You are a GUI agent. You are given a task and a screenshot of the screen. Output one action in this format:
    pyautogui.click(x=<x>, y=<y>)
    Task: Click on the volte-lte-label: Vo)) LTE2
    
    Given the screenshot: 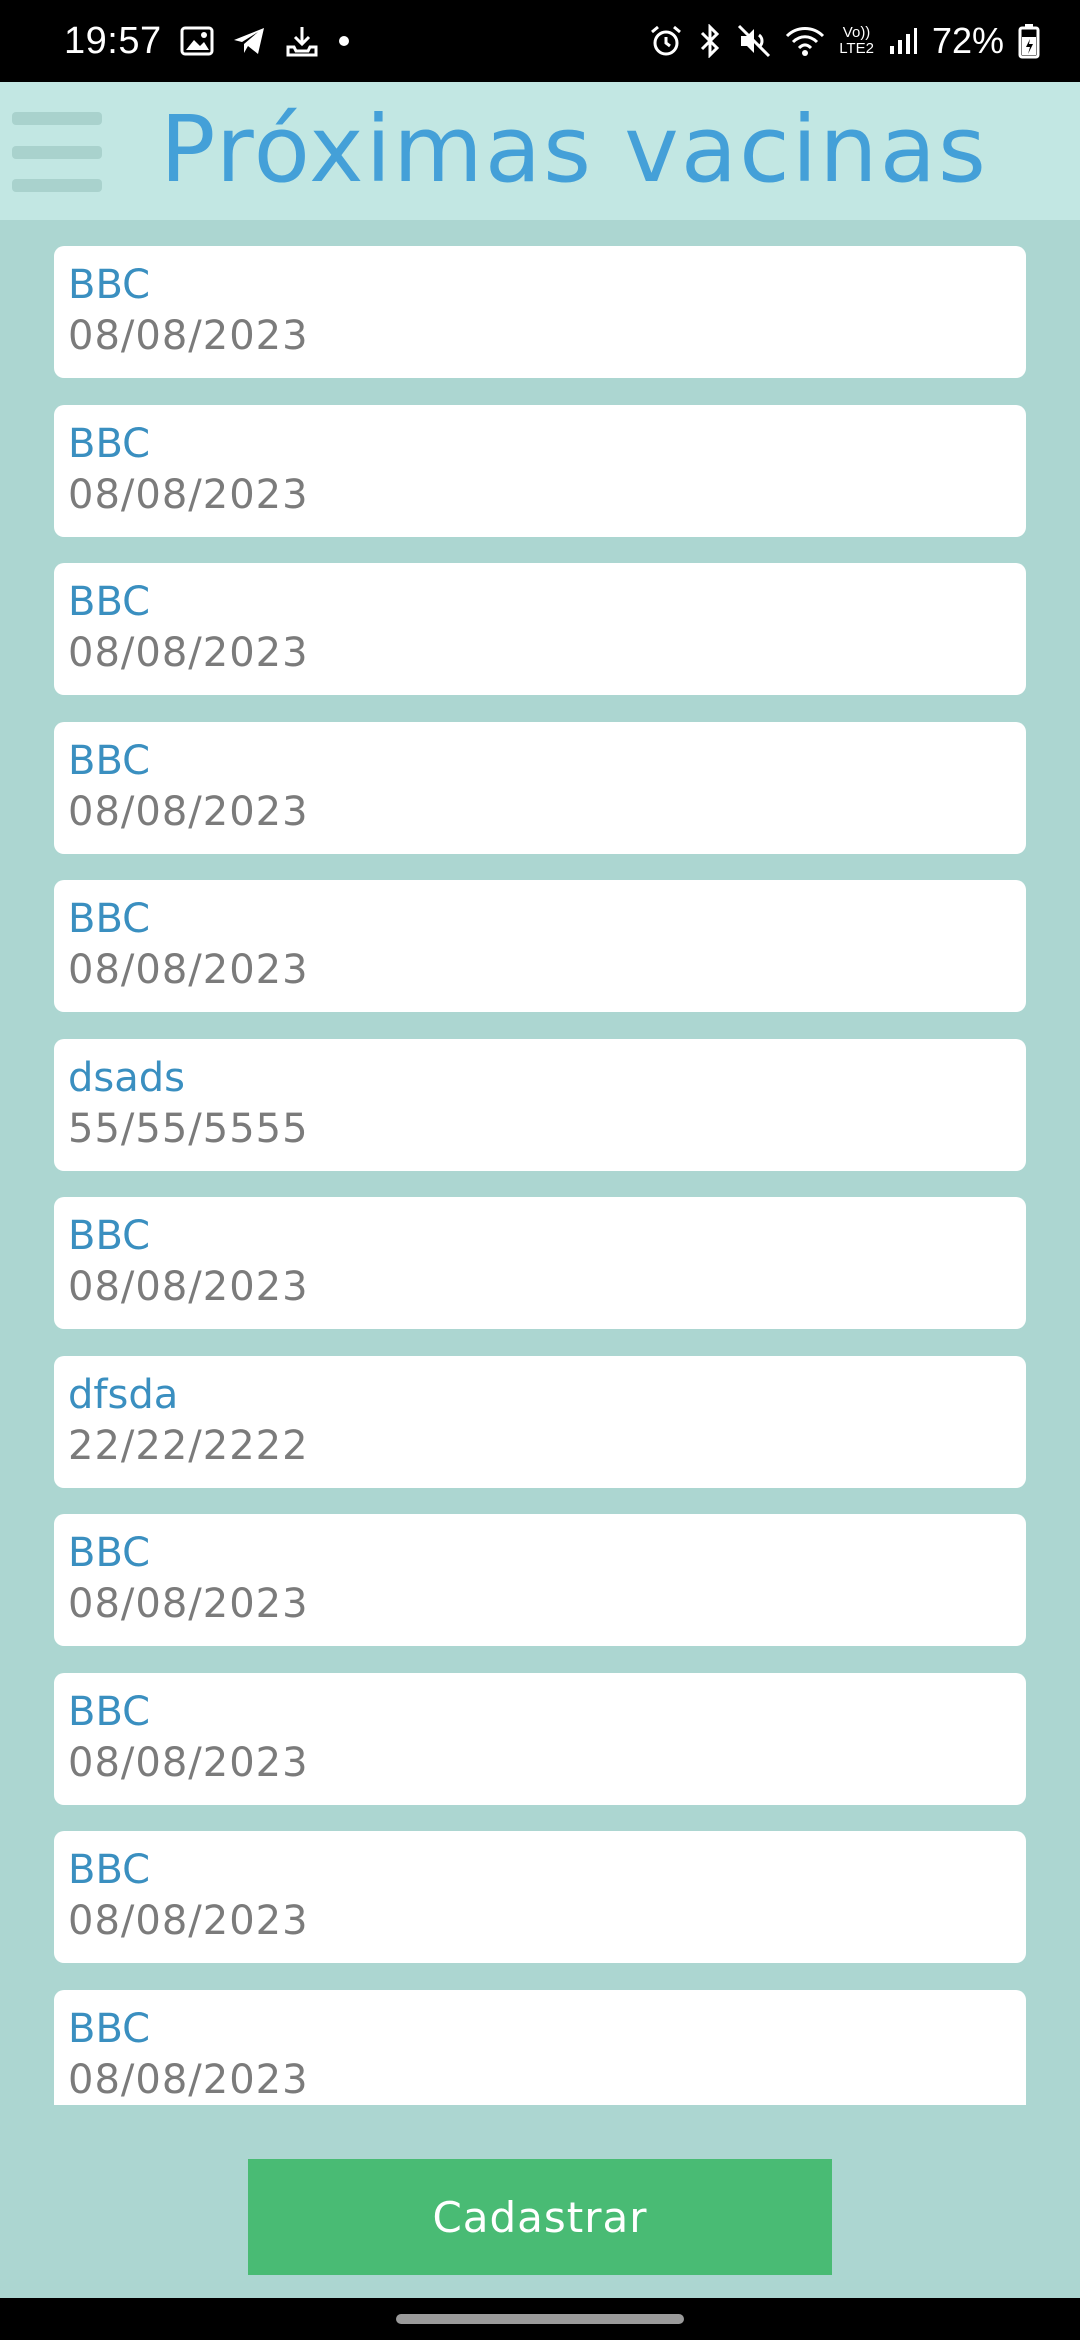 What is the action you would take?
    pyautogui.click(x=856, y=41)
    